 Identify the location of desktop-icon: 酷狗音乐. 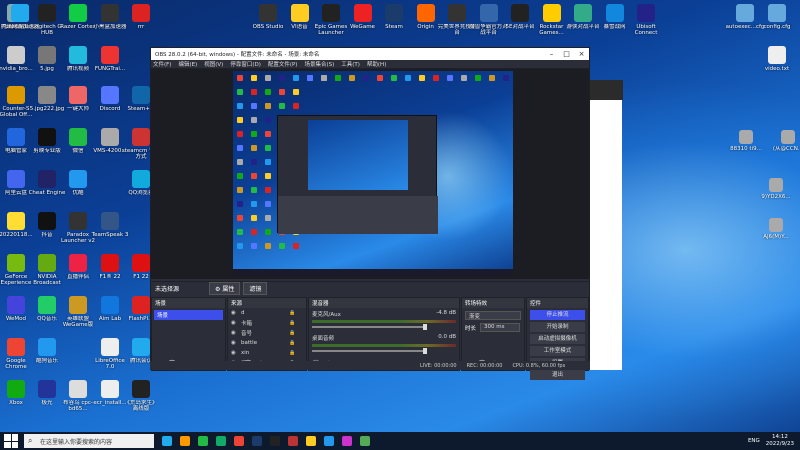
(47, 351).